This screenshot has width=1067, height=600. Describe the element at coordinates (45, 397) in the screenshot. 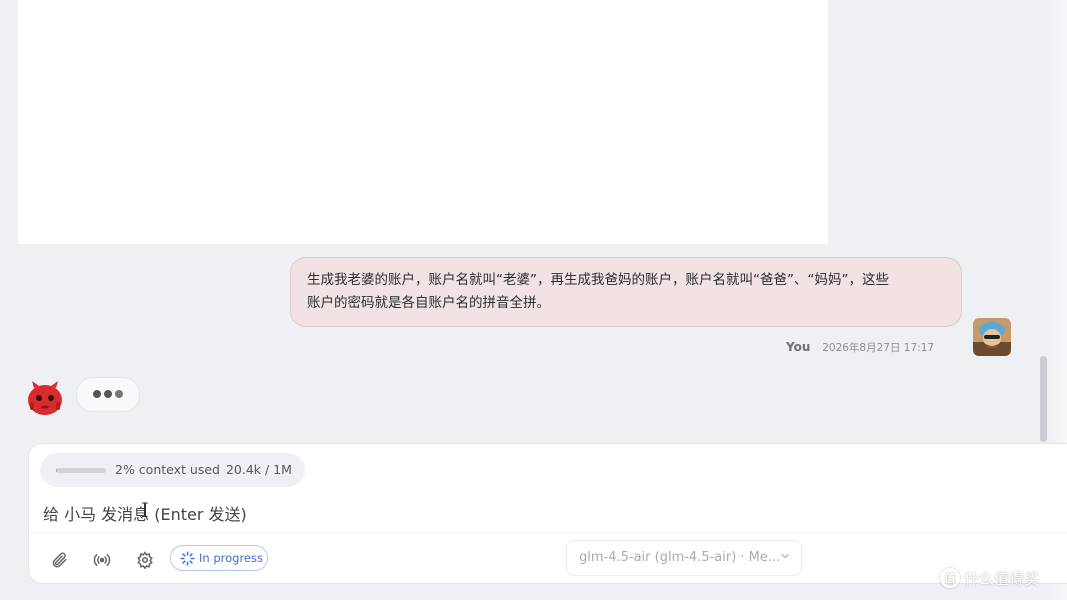

I see `red-robot-avatar-icon` at that location.